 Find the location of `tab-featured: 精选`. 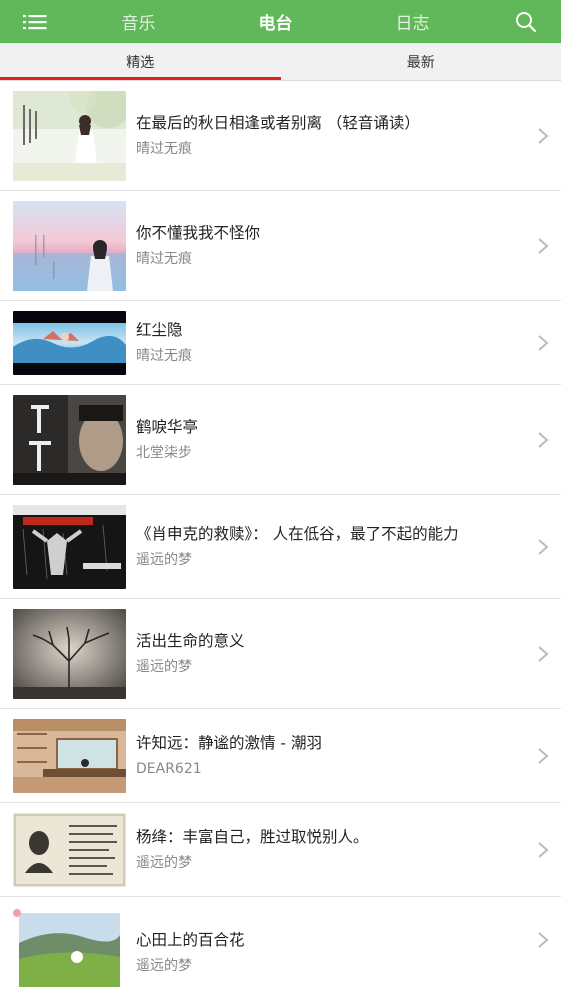

tab-featured: 精选 is located at coordinates (140, 61).